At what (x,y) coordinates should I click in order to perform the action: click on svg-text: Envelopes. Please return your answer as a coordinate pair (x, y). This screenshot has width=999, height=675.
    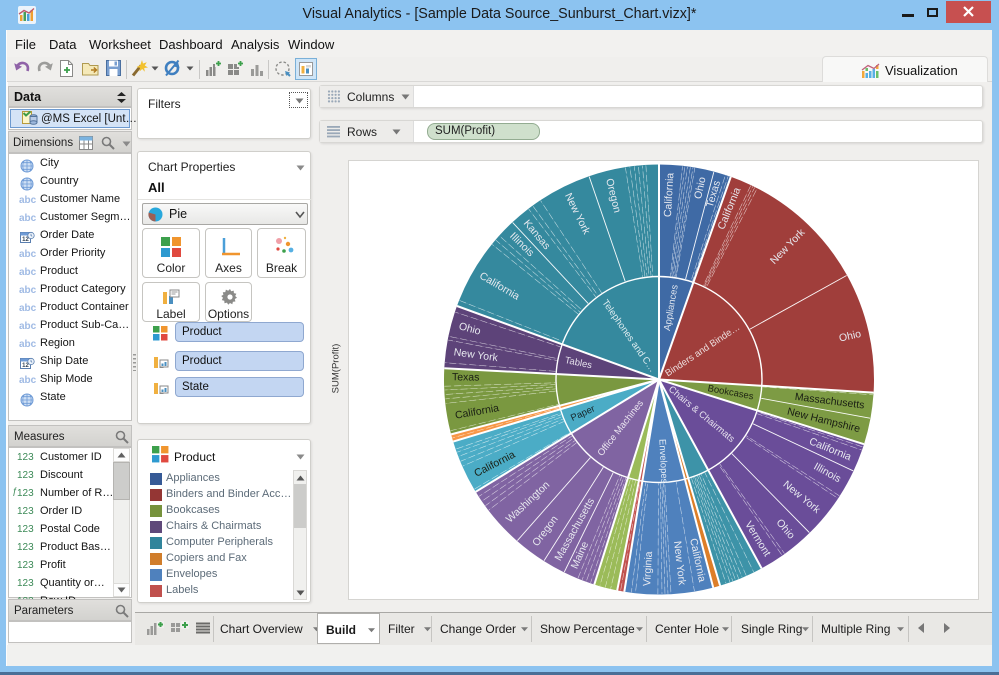
    Looking at the image, I should click on (662, 461).